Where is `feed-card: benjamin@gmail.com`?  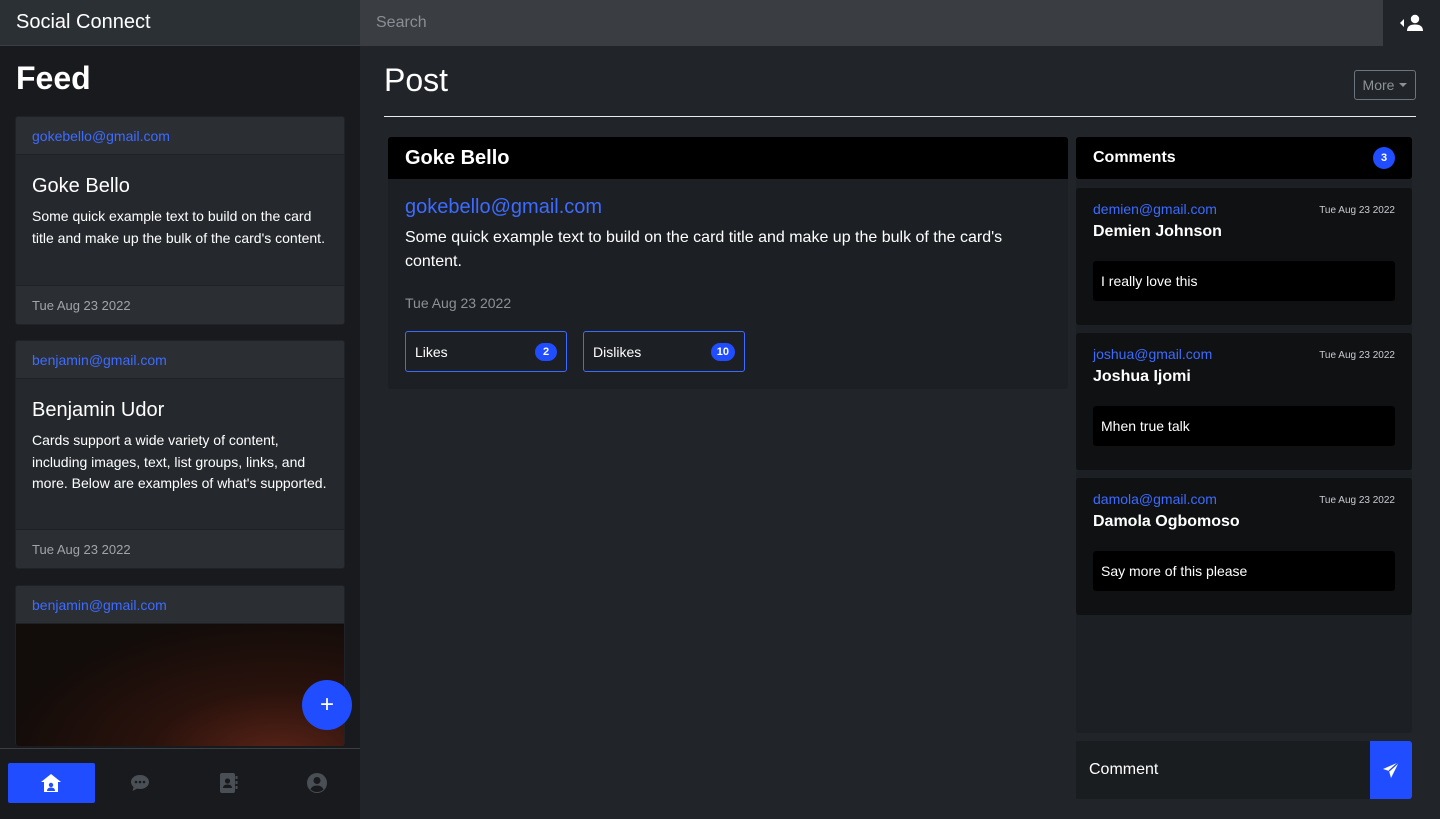 feed-card: benjamin@gmail.com is located at coordinates (180, 665).